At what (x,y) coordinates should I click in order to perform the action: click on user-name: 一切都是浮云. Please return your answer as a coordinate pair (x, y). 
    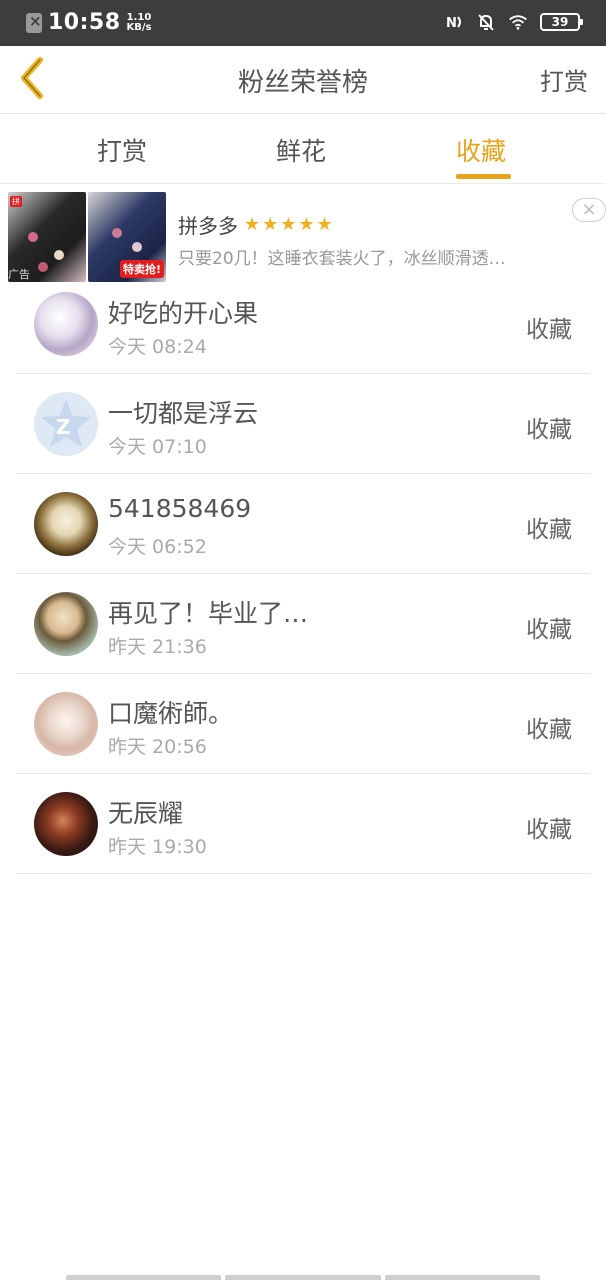
    Looking at the image, I should click on (183, 413).